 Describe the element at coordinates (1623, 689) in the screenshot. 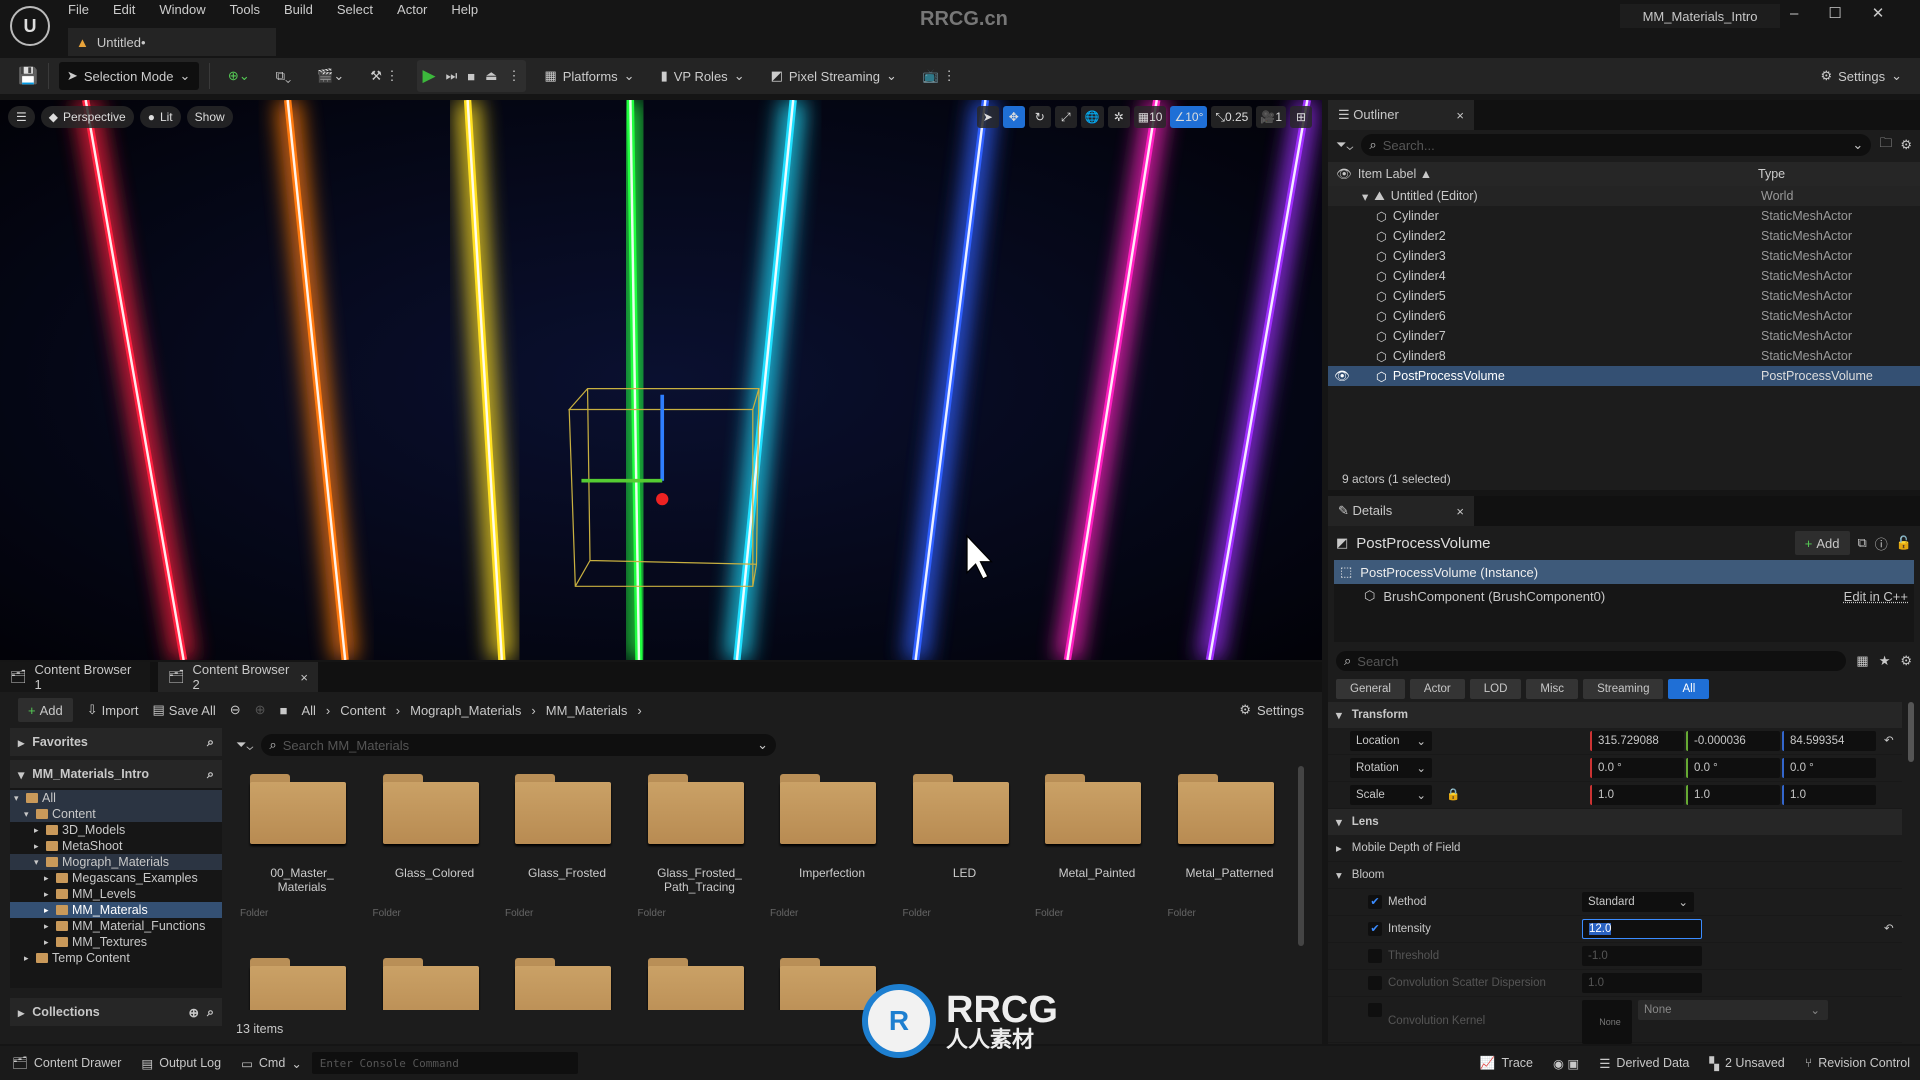

I see `filter-streaming: Streaming` at that location.